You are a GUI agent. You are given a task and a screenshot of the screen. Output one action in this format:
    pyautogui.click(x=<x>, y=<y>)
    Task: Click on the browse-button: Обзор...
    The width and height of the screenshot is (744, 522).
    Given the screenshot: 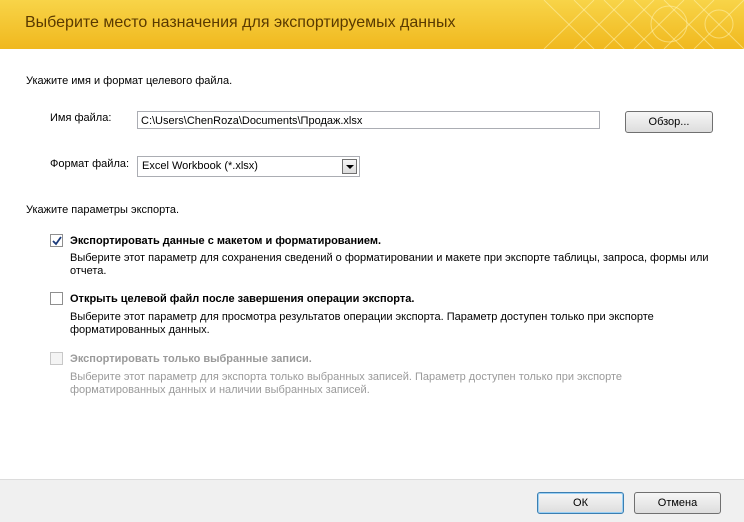 What is the action you would take?
    pyautogui.click(x=669, y=122)
    